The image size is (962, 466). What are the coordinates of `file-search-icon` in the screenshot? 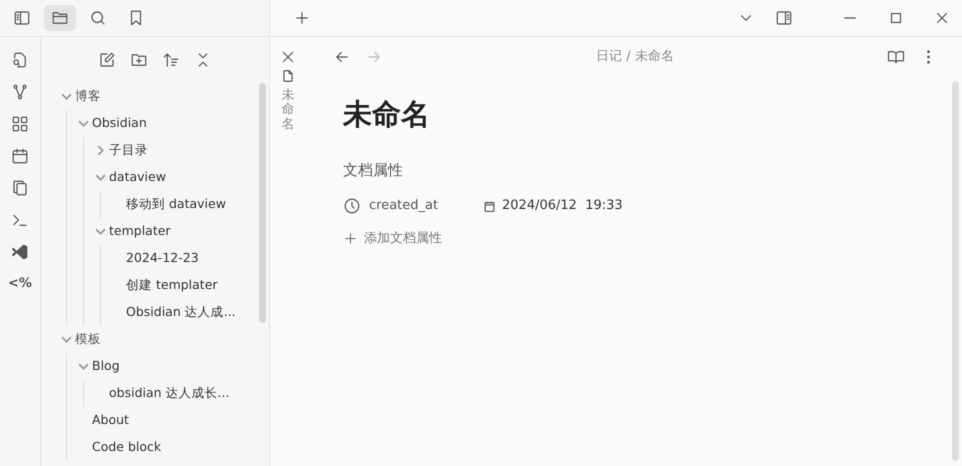 It's located at (20, 60).